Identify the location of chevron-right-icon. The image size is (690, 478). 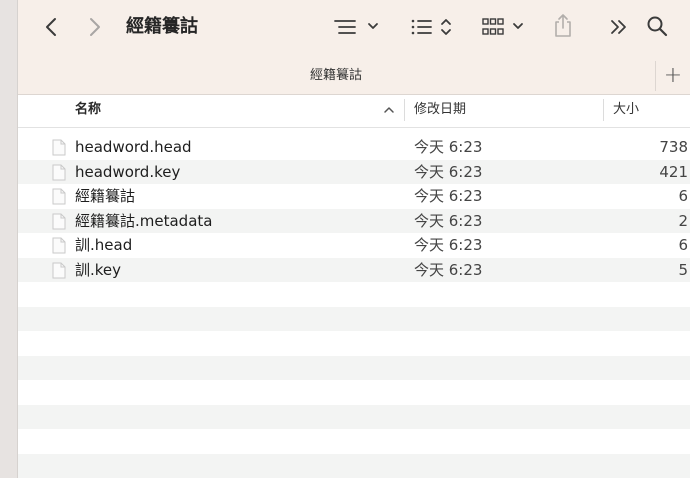
(95, 27).